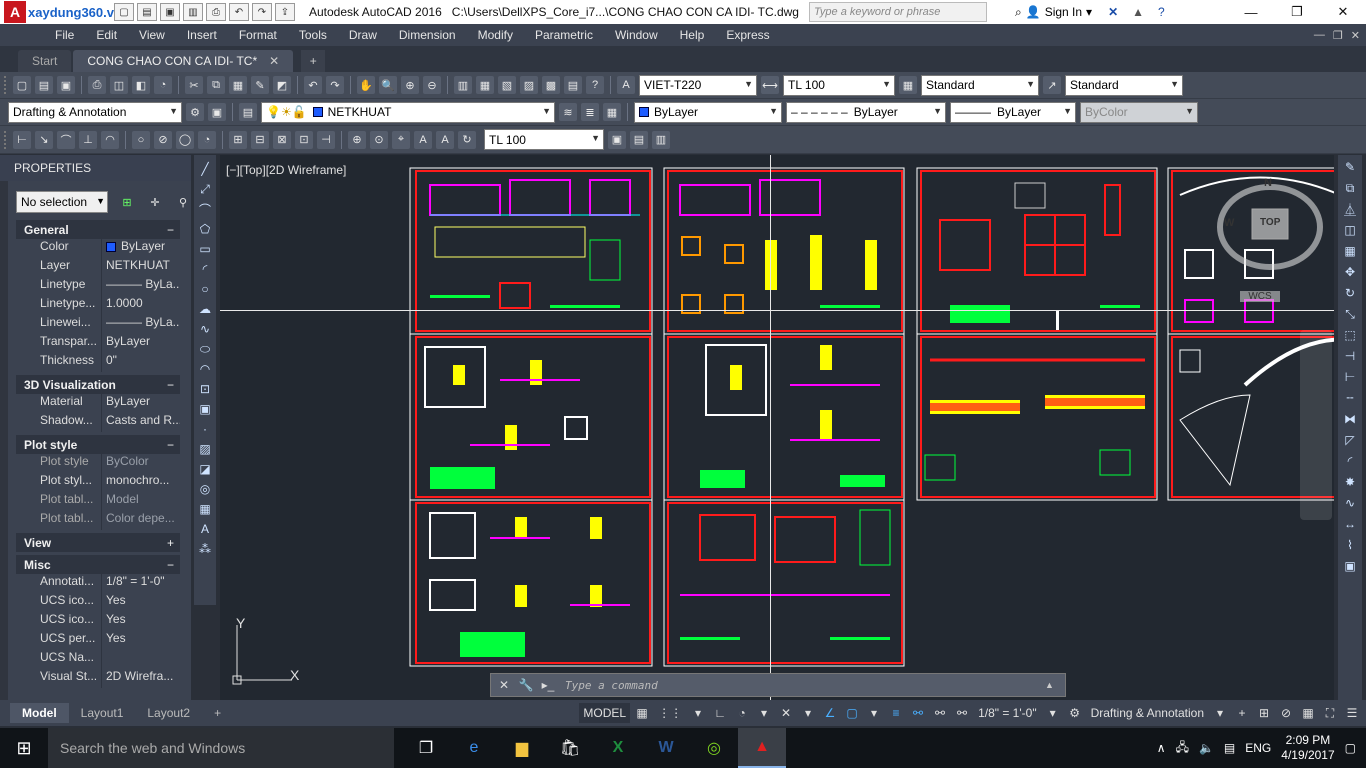 The image size is (1366, 768). What do you see at coordinates (97, 85) in the screenshot?
I see `plot-icon: ⎙` at bounding box center [97, 85].